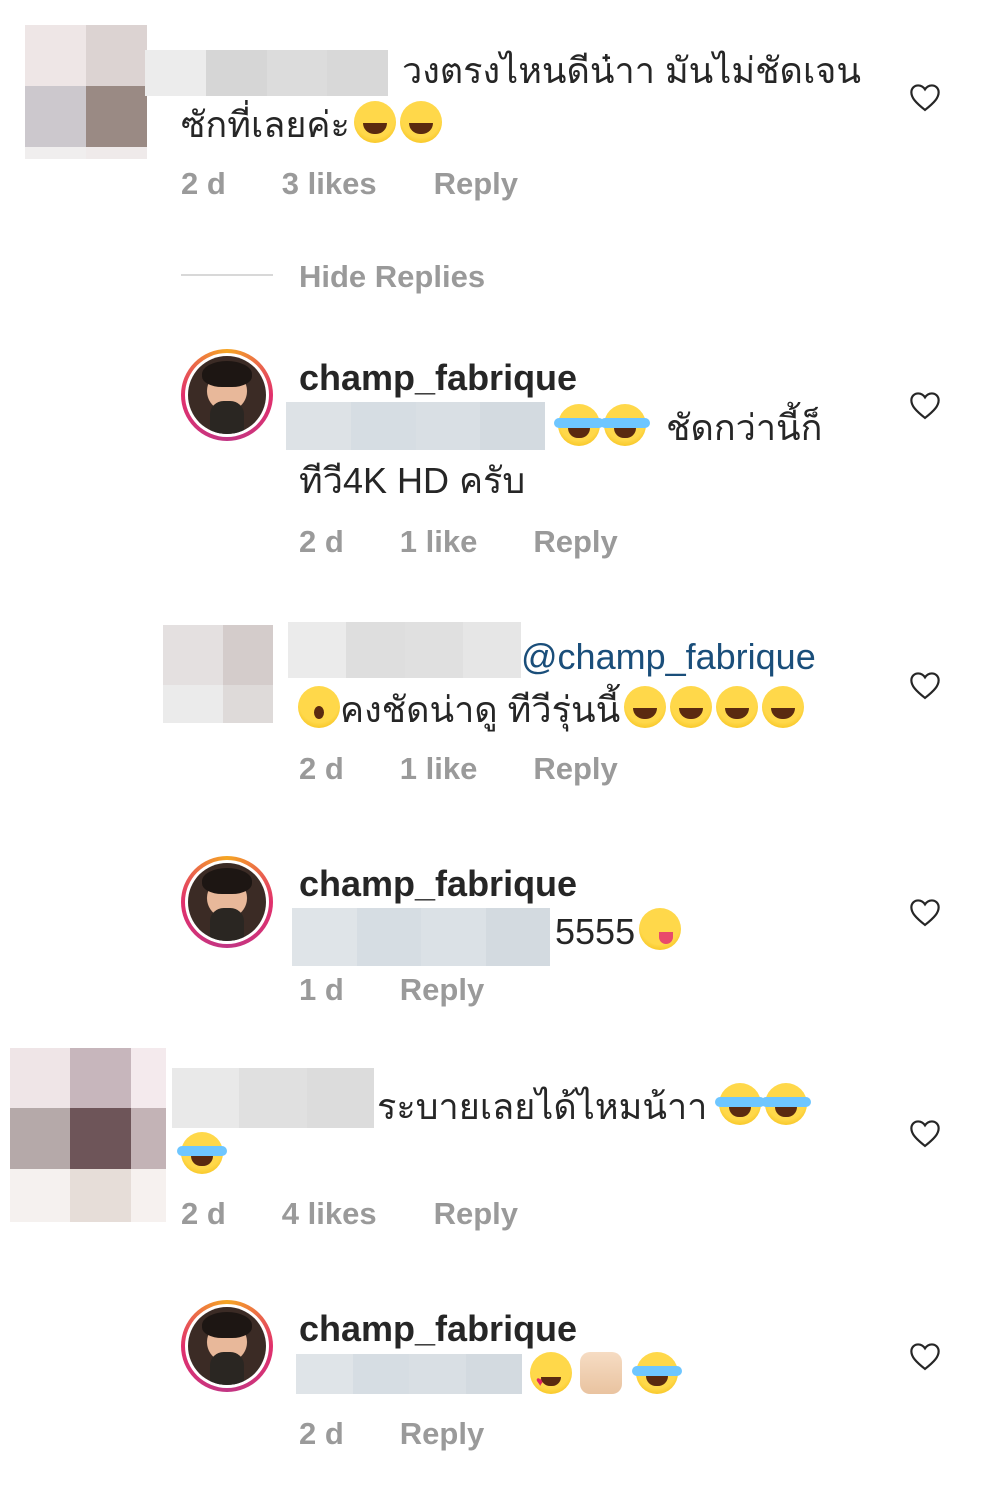 The image size is (1000, 1498). Describe the element at coordinates (412, 480) in the screenshot. I see `comment-text-line2: ทีวี4K HD ครับ` at that location.